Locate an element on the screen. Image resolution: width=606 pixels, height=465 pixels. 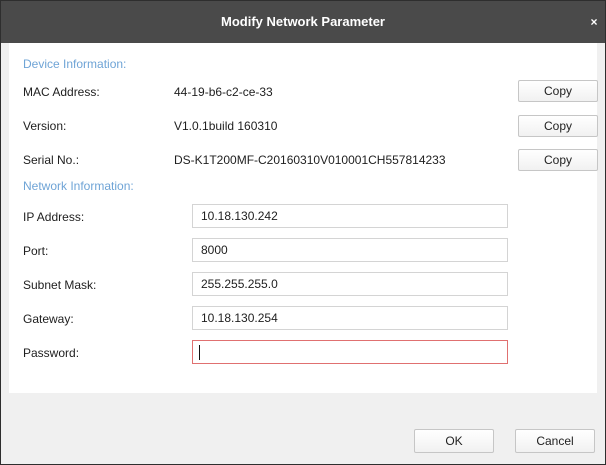
gateway-input: 10.18.130.254 is located at coordinates (350, 318).